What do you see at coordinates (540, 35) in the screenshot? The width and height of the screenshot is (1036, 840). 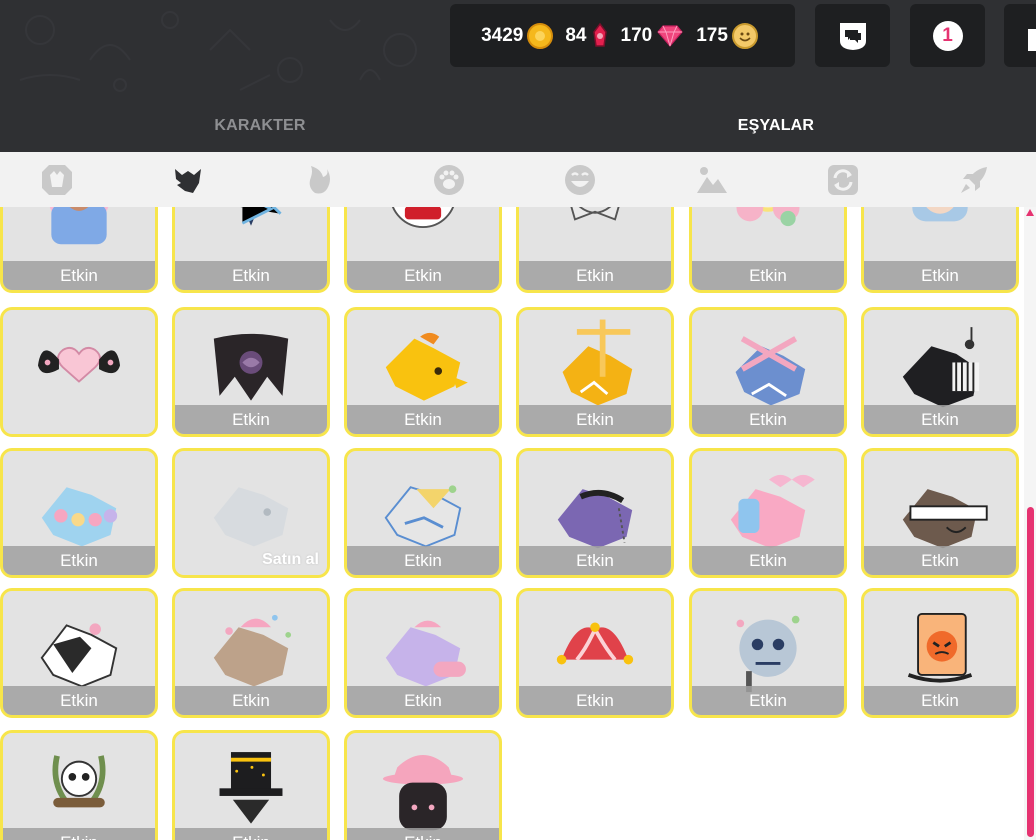 I see `coin-icon` at bounding box center [540, 35].